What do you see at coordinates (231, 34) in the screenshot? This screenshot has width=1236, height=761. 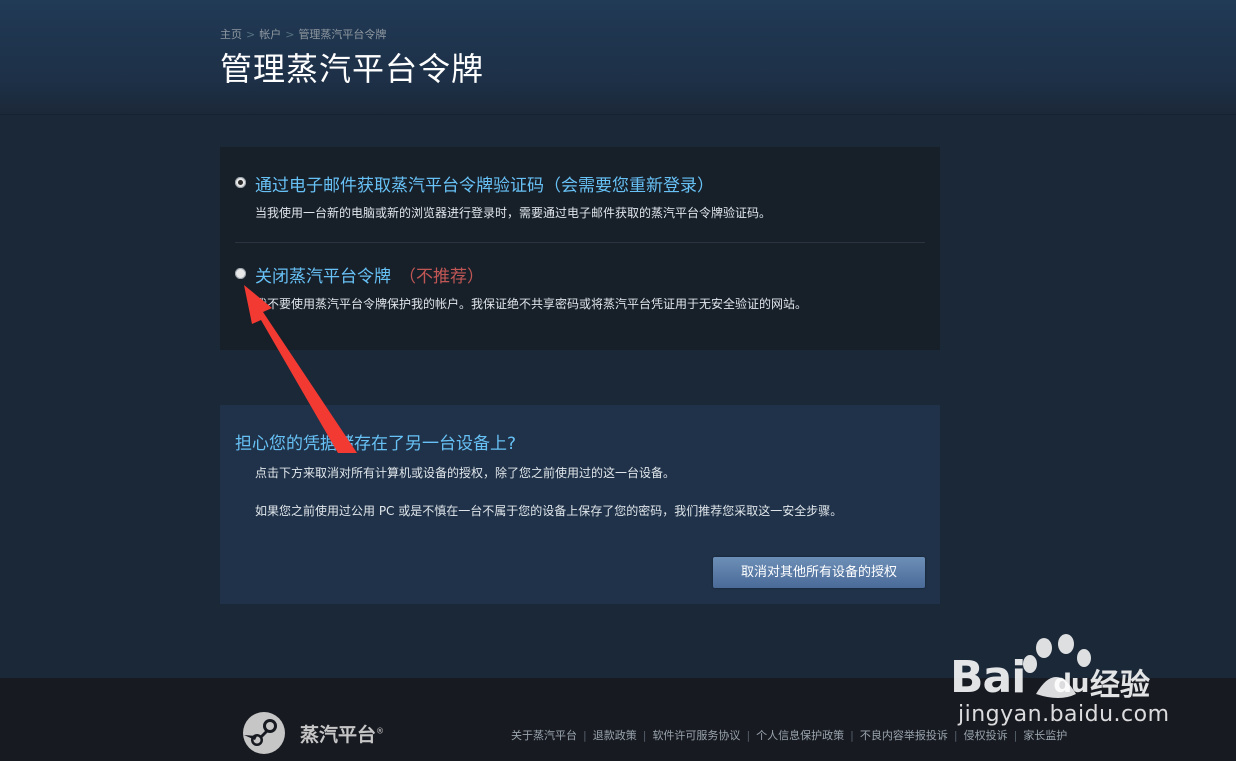 I see `breadcrumb-home: 主页` at bounding box center [231, 34].